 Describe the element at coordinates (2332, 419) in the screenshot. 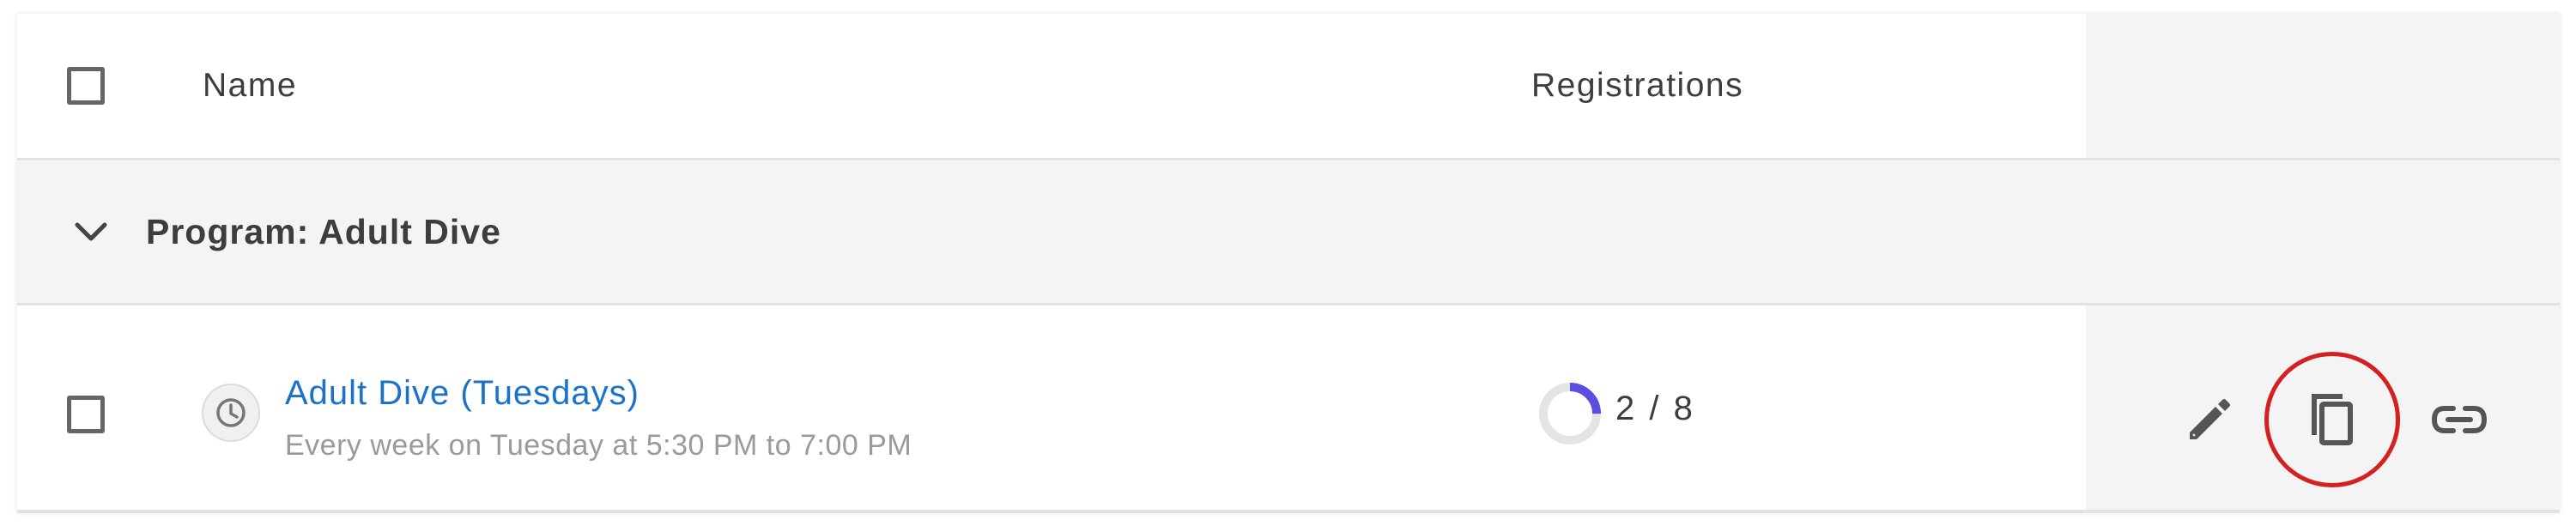

I see `copy-icon` at that location.